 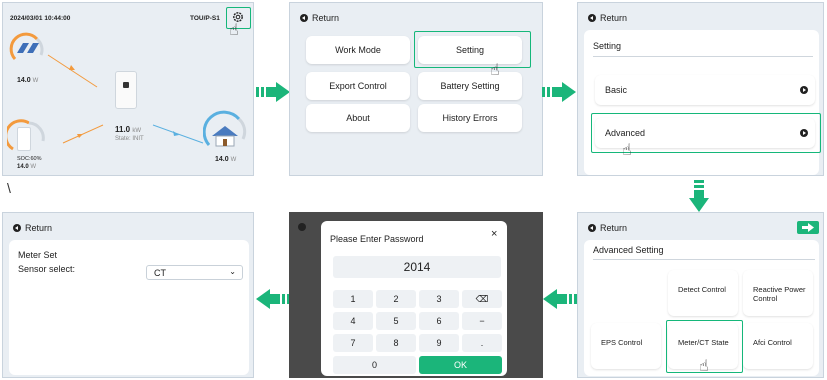 I want to click on battery-power-value: 14.0 W, so click(x=27, y=167).